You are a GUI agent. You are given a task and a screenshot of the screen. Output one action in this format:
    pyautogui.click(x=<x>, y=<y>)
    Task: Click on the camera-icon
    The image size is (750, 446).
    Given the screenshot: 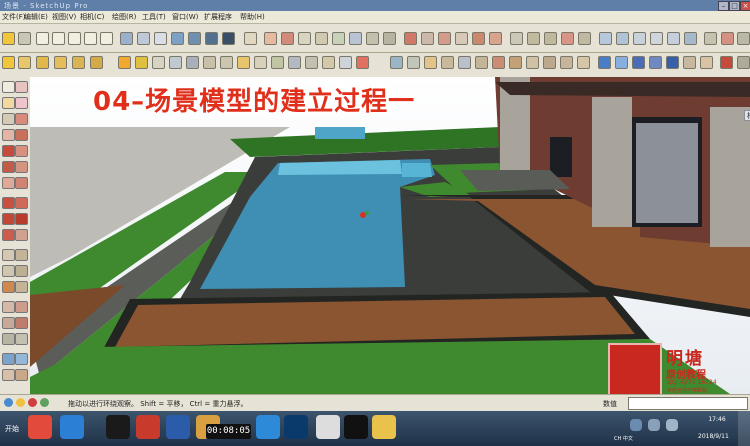 What is the action you would take?
    pyautogui.click(x=209, y=62)
    